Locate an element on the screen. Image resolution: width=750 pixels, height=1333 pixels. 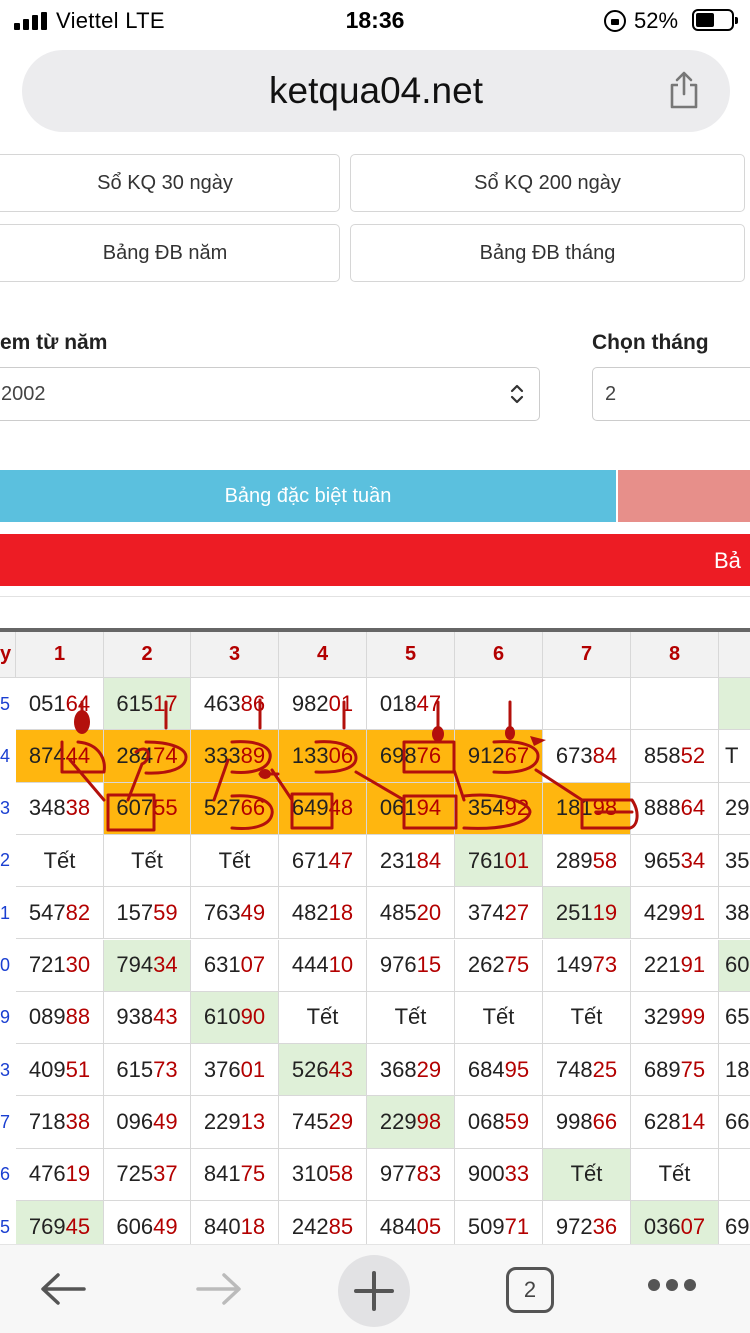
number-tail: 91 is located at coordinates (693, 912).